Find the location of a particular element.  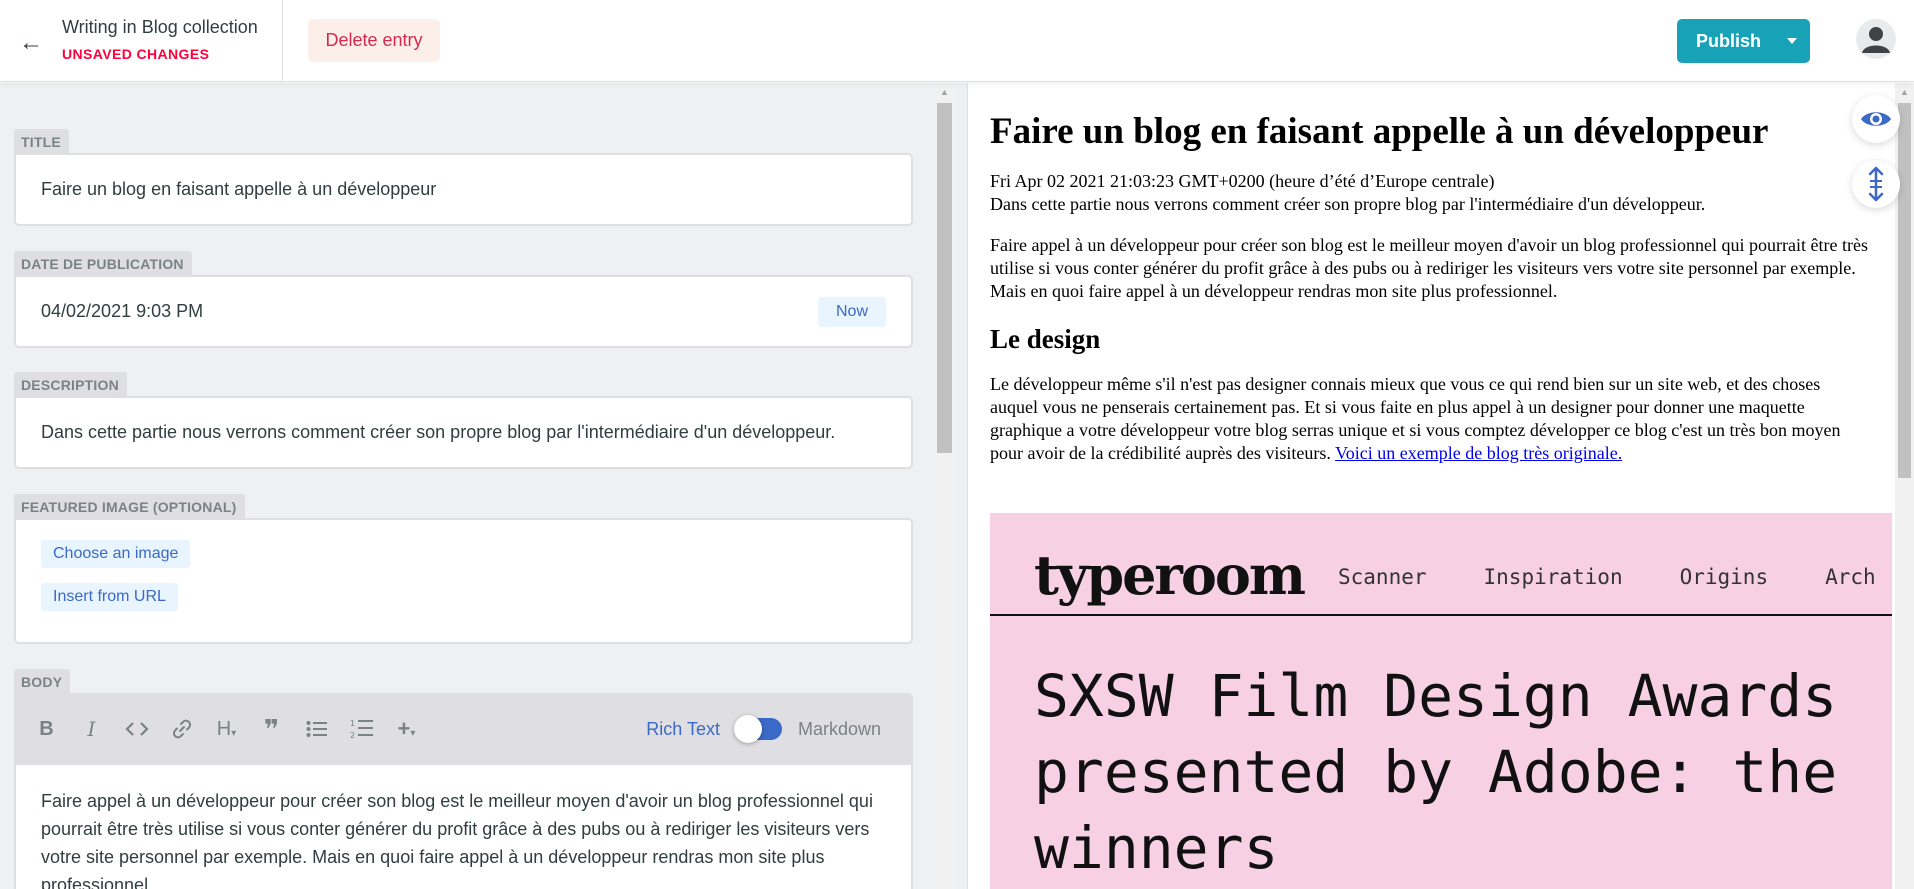

topbar-divider is located at coordinates (282, 41).